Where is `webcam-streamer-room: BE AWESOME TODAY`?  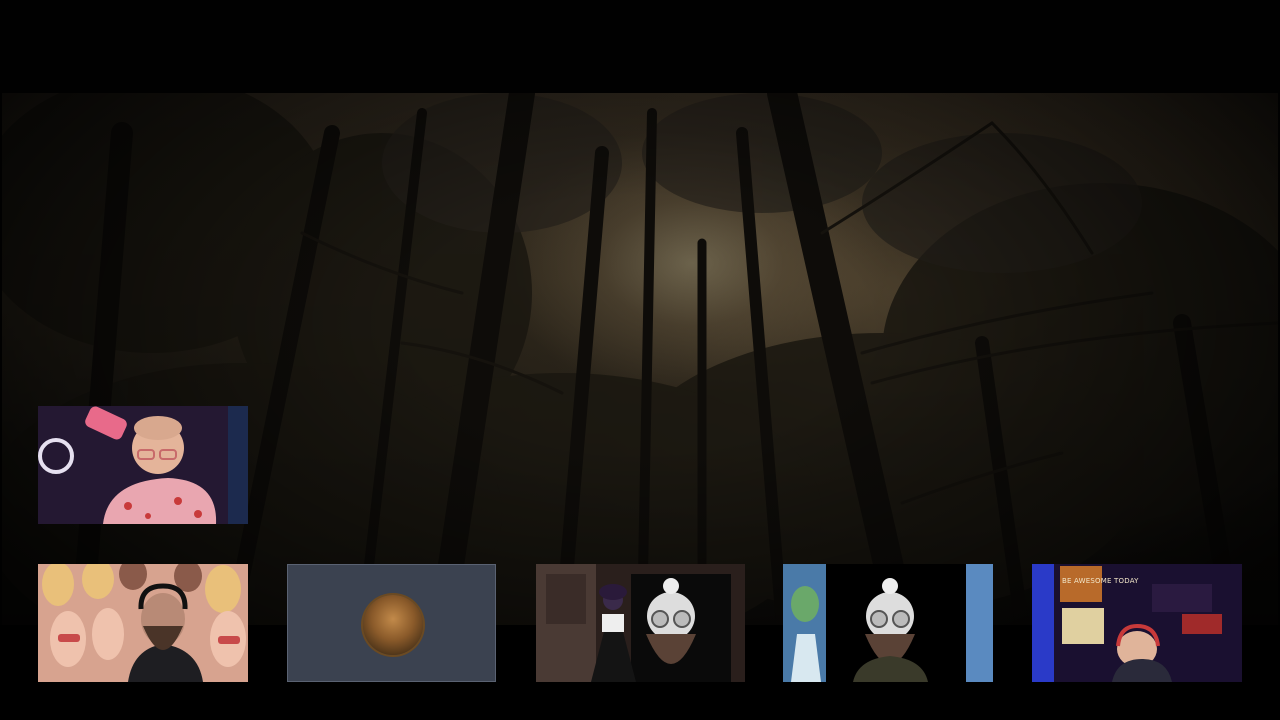
webcam-streamer-room: BE AWESOME TODAY is located at coordinates (1137, 623).